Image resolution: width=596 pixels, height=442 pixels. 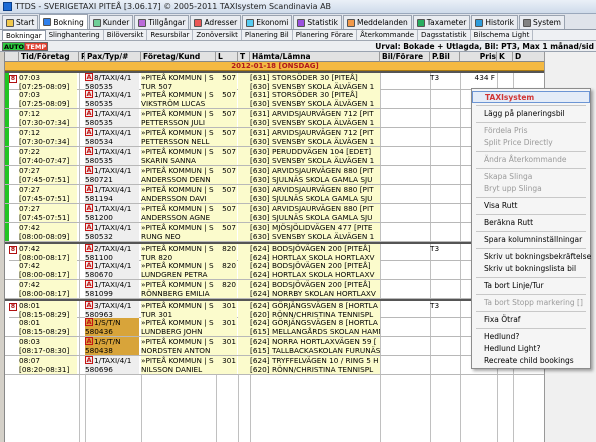 I want to click on pax-type-text: 2/TAXI/4/1, so click(x=113, y=248).